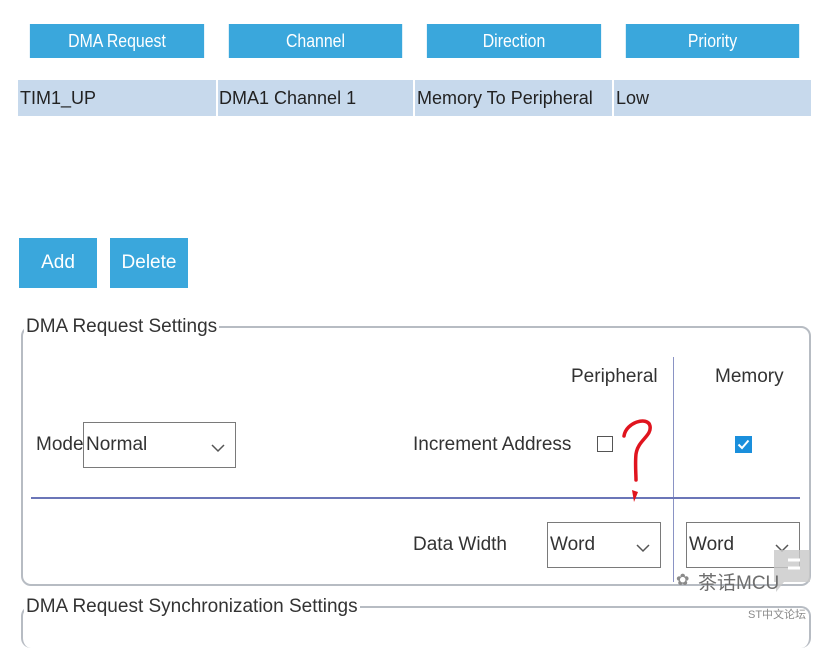  Describe the element at coordinates (633, 97) in the screenshot. I see `cell-priority: Low` at that location.